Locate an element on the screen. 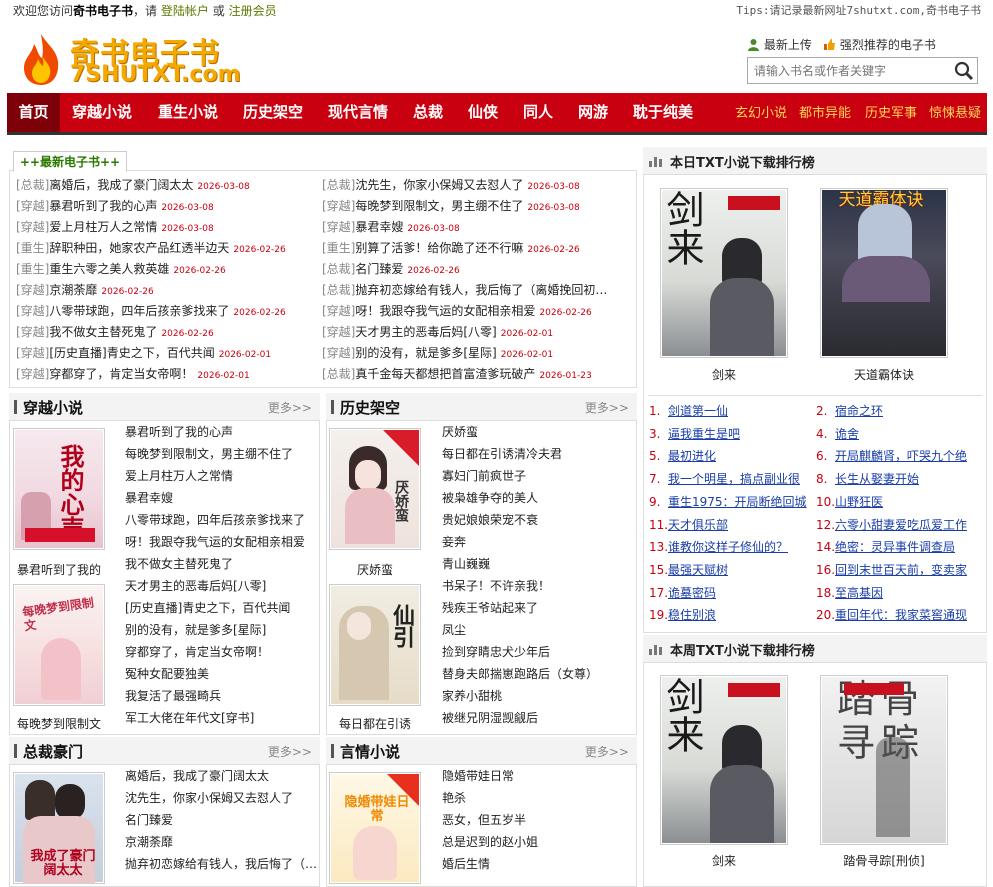  rank-book-link: 宿命之环 is located at coordinates (859, 411).